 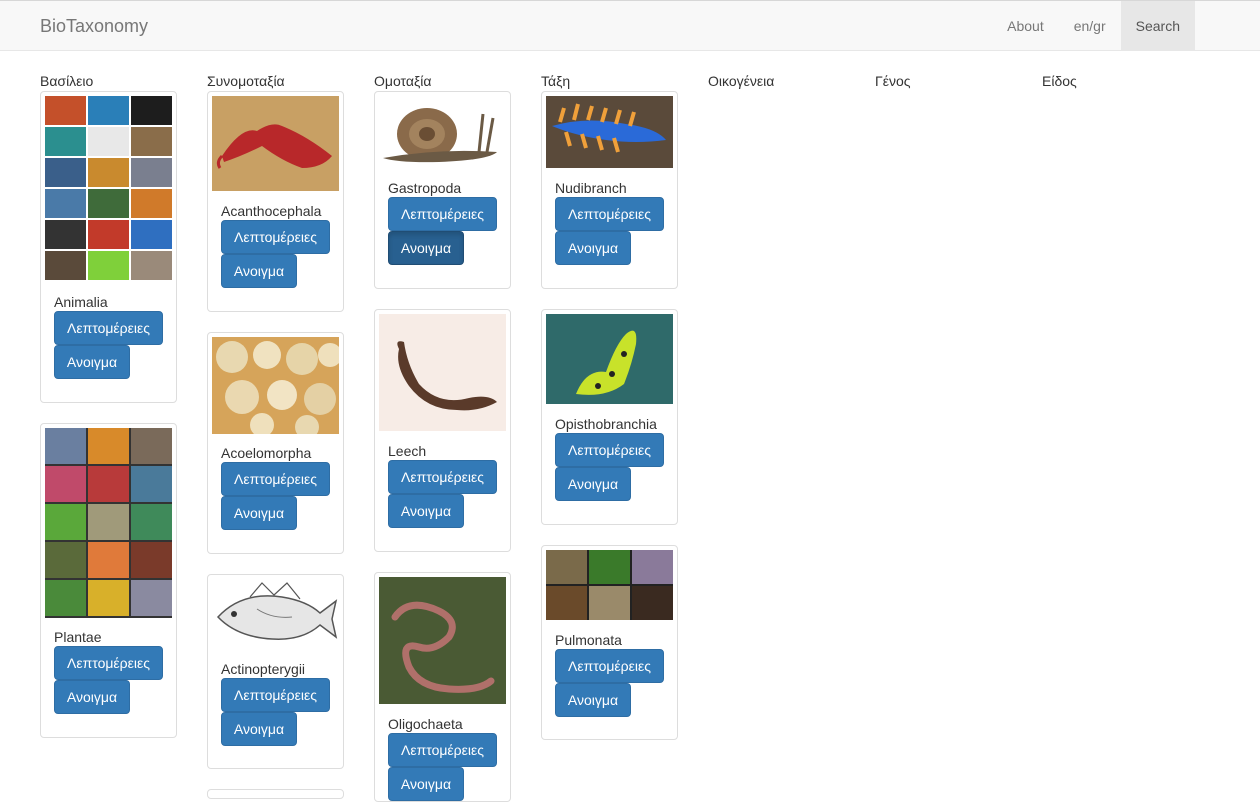 I want to click on taxon-image-opisthobranchia, so click(x=609, y=359).